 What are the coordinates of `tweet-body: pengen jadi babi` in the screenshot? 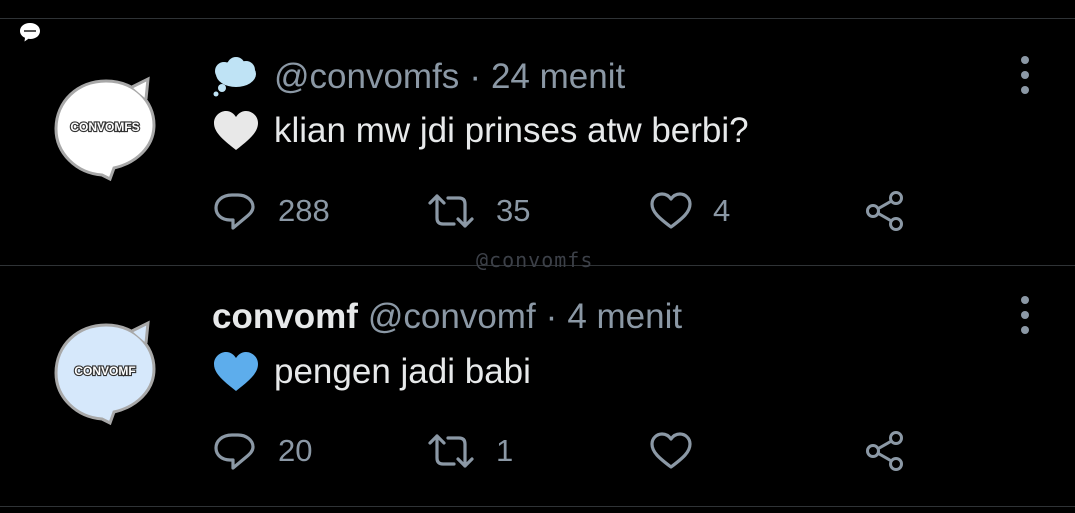 It's located at (371, 372).